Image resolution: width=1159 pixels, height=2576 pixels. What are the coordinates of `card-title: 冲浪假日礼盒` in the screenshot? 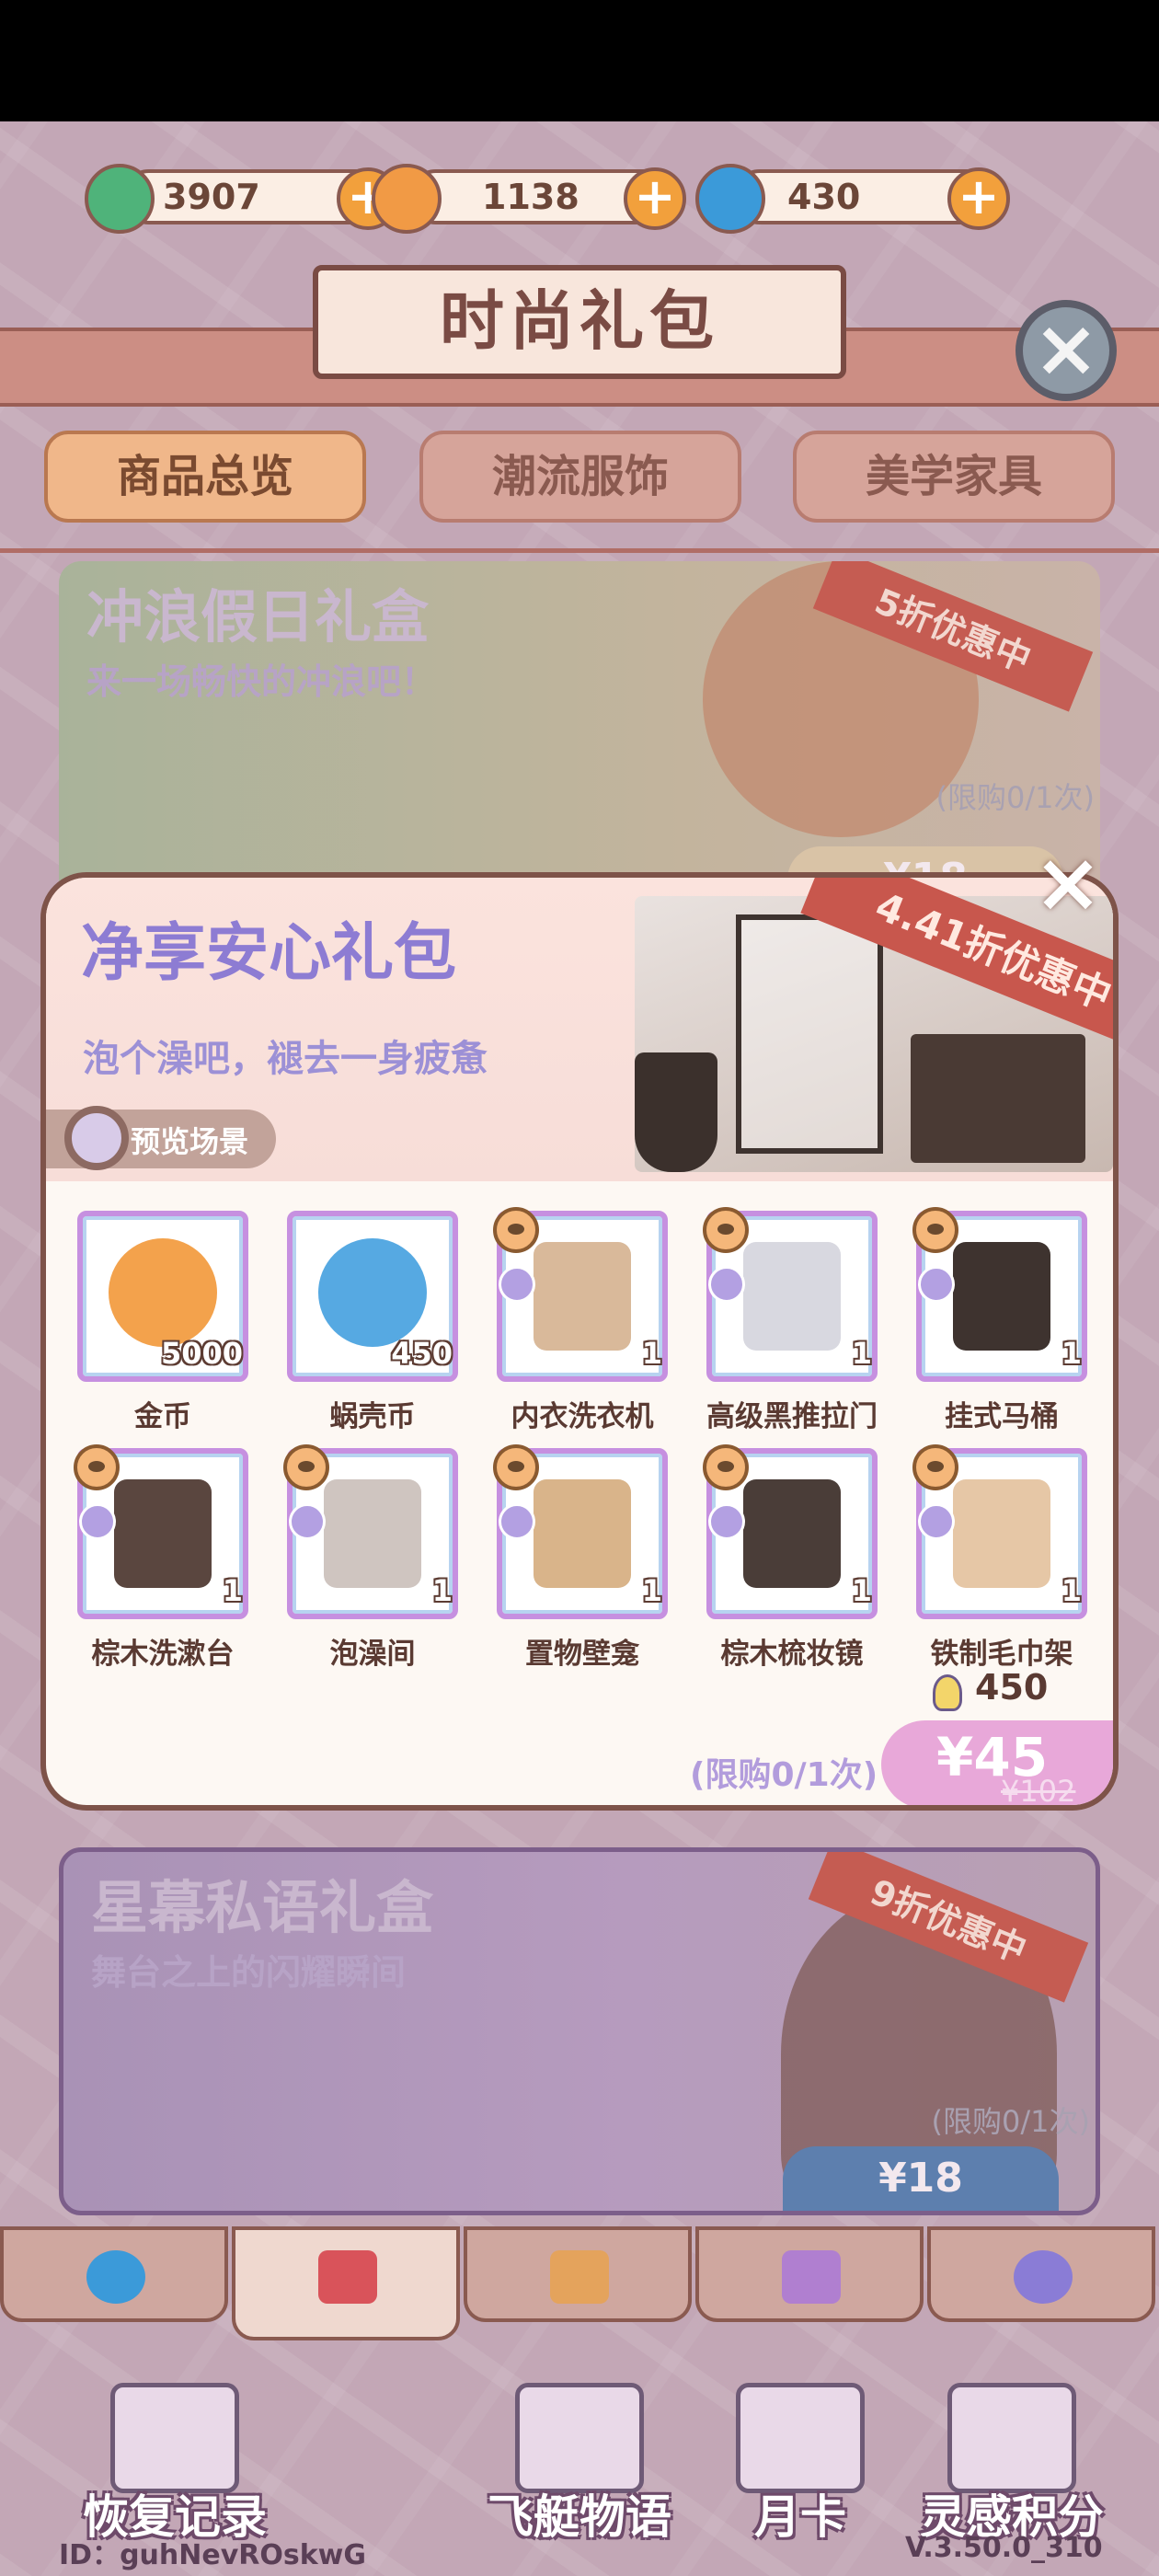 It's located at (258, 616).